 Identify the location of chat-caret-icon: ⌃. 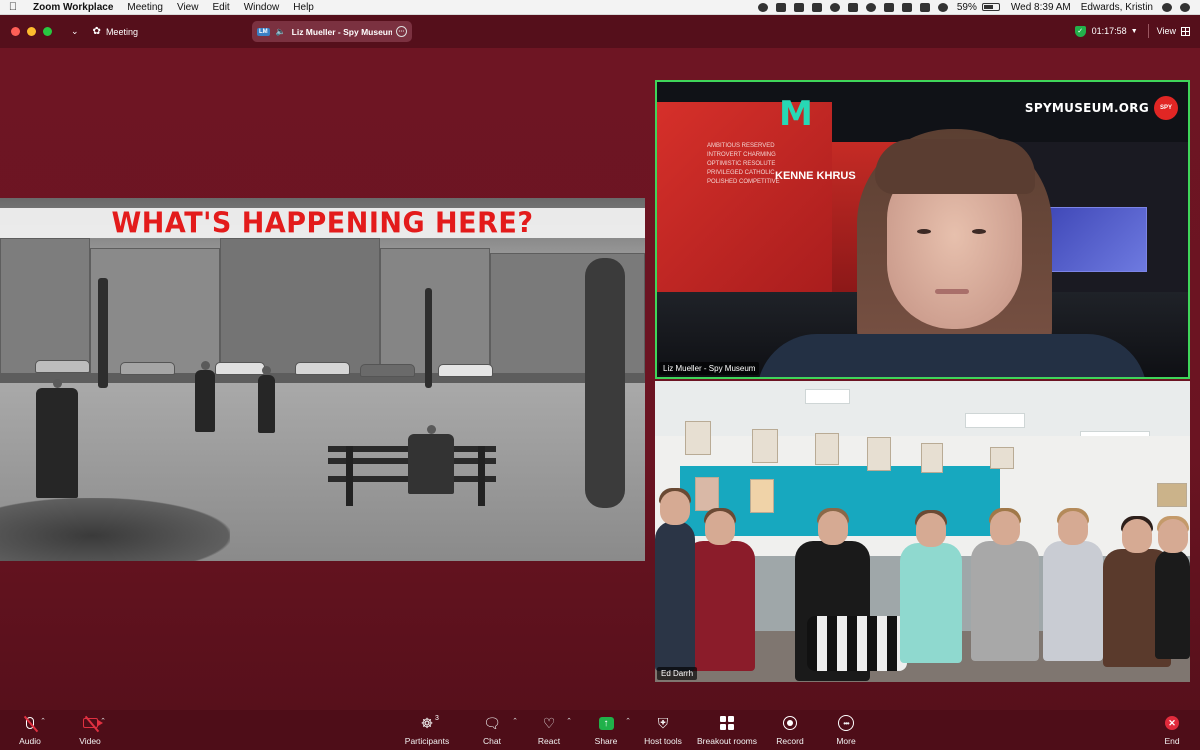
(515, 721).